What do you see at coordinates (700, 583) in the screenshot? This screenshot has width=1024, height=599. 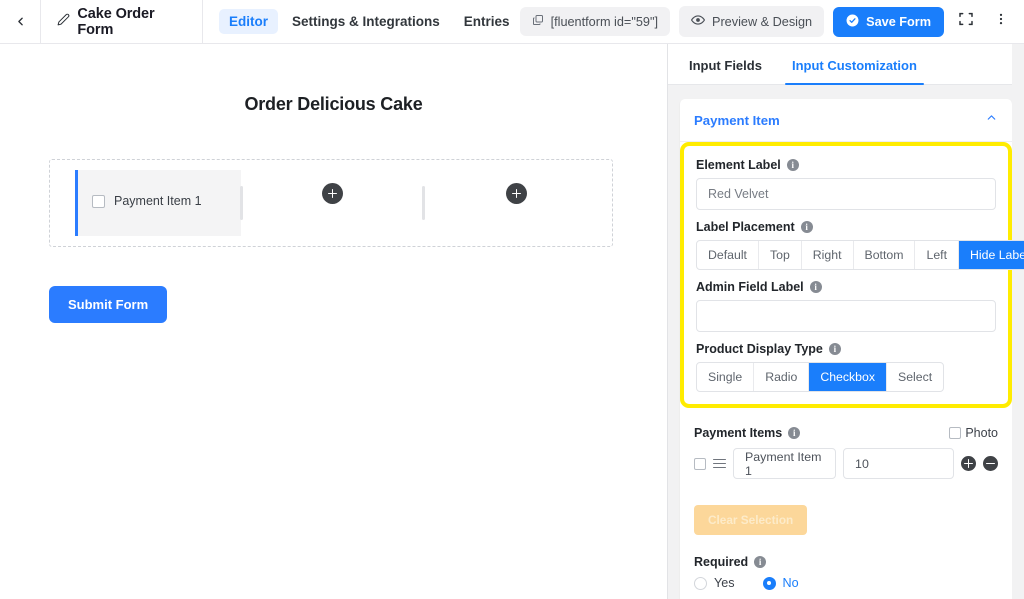 I see `radio-icon-yes` at bounding box center [700, 583].